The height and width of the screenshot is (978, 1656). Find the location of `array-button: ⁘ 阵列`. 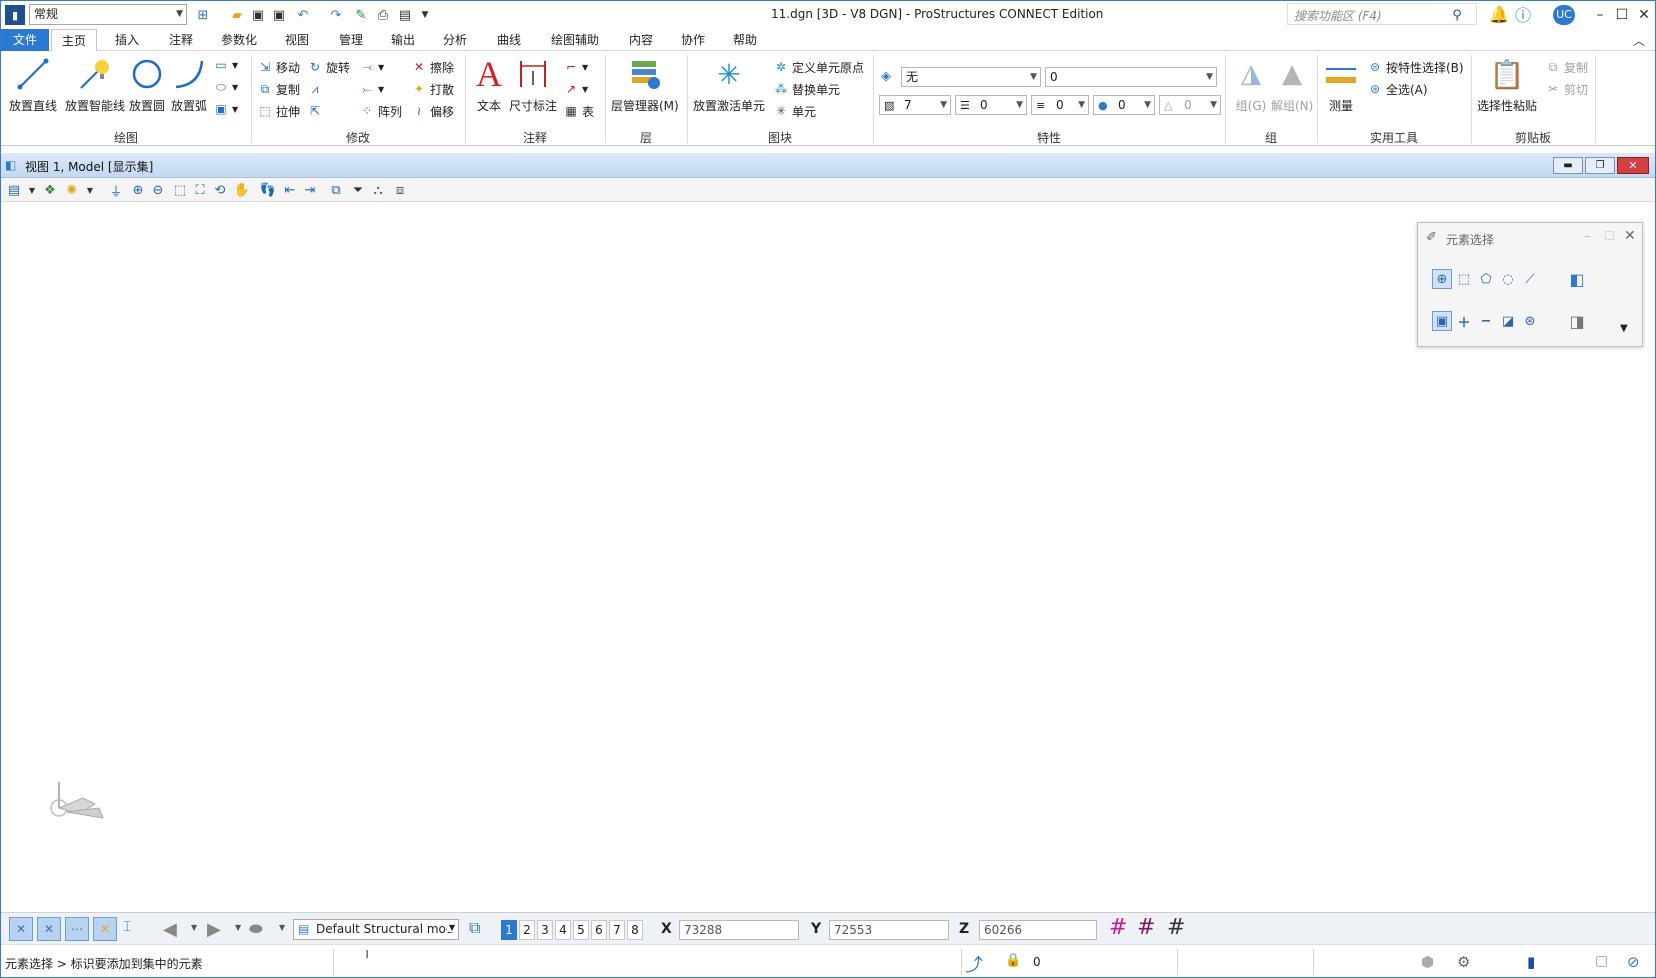

array-button: ⁘ 阵列 is located at coordinates (380, 111).